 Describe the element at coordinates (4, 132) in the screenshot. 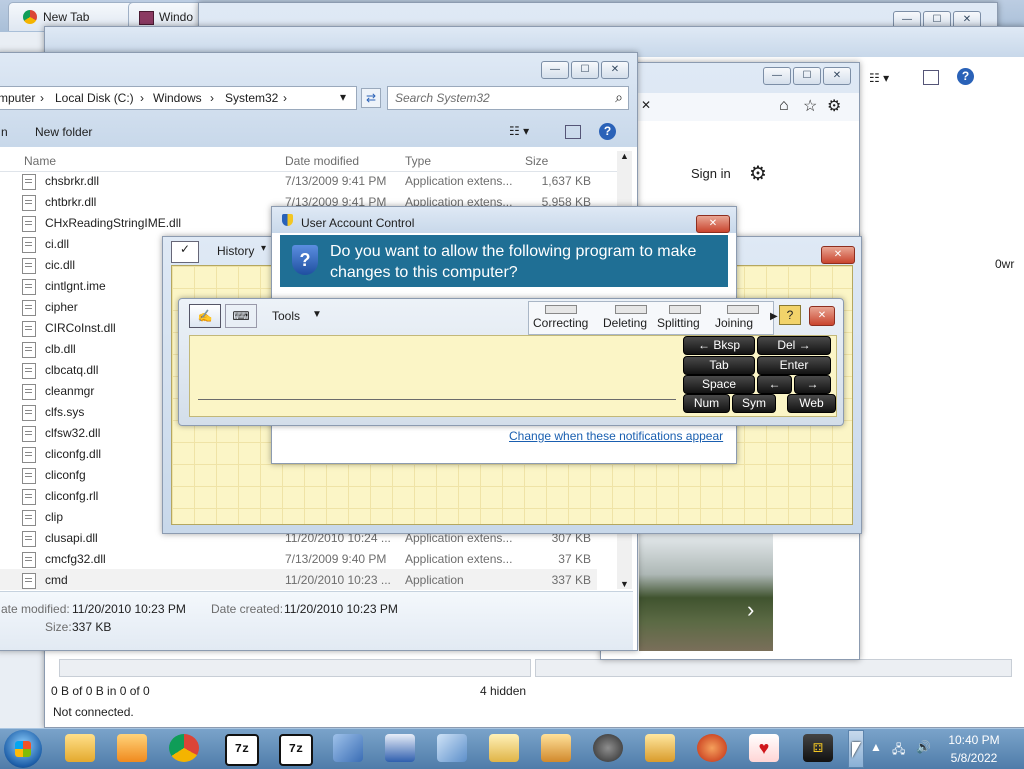

I see `toolbar-organize: n` at that location.